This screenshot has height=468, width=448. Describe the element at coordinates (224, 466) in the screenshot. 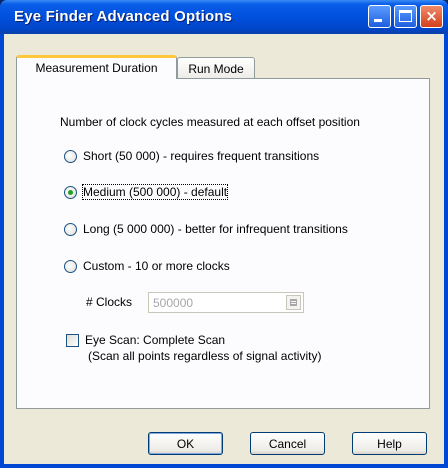

I see `window-border-bottom` at that location.